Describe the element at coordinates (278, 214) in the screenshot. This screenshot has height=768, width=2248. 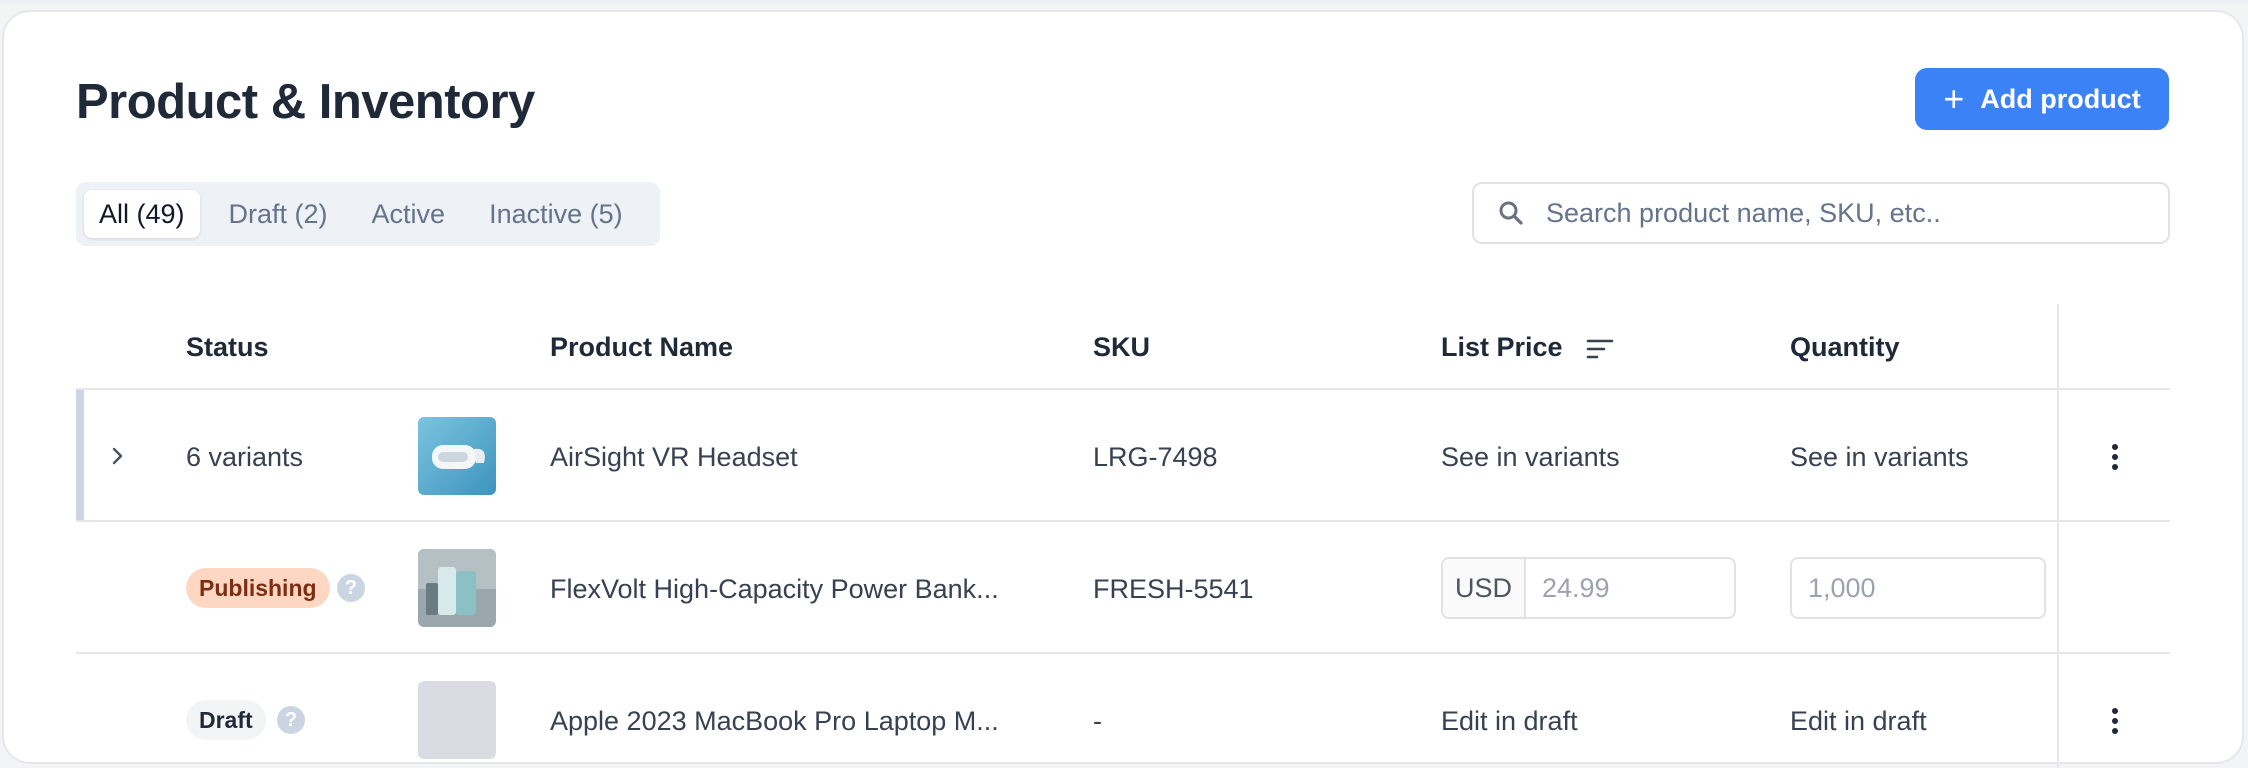
I see `tab-draft: Draft (2)` at that location.